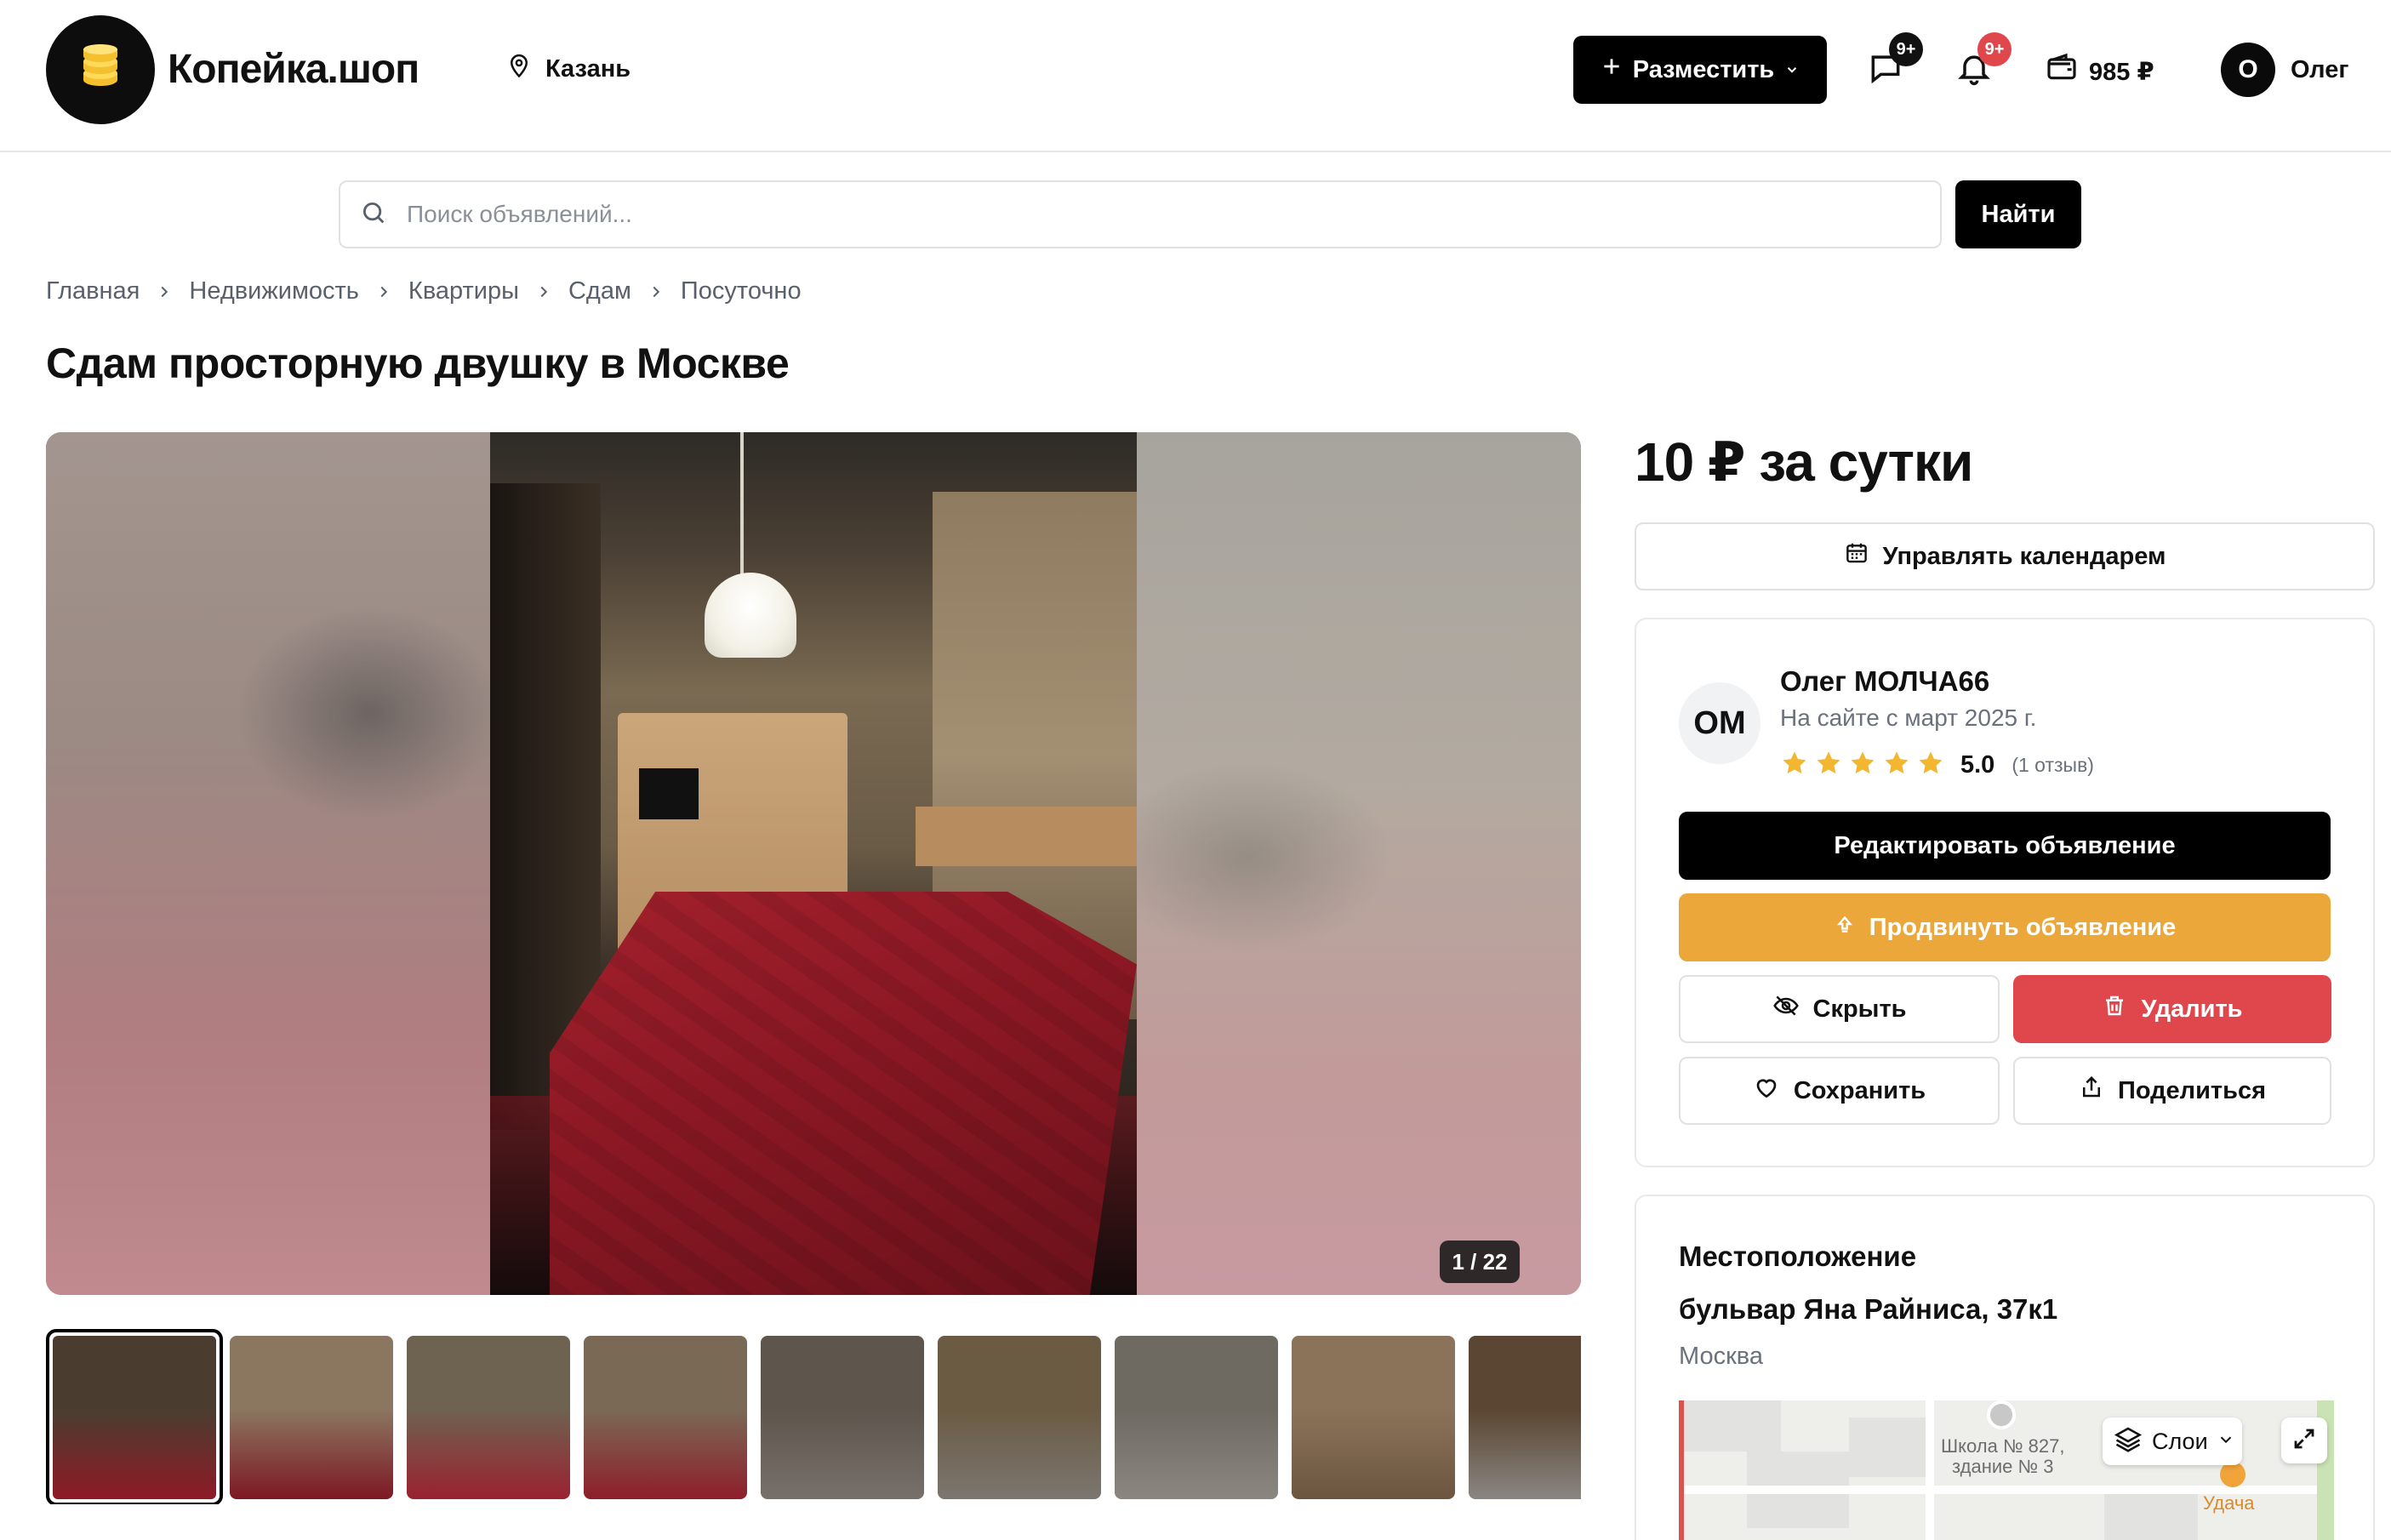 This screenshot has width=2391, height=1540. I want to click on user-menu: О Олег, so click(2284, 70).